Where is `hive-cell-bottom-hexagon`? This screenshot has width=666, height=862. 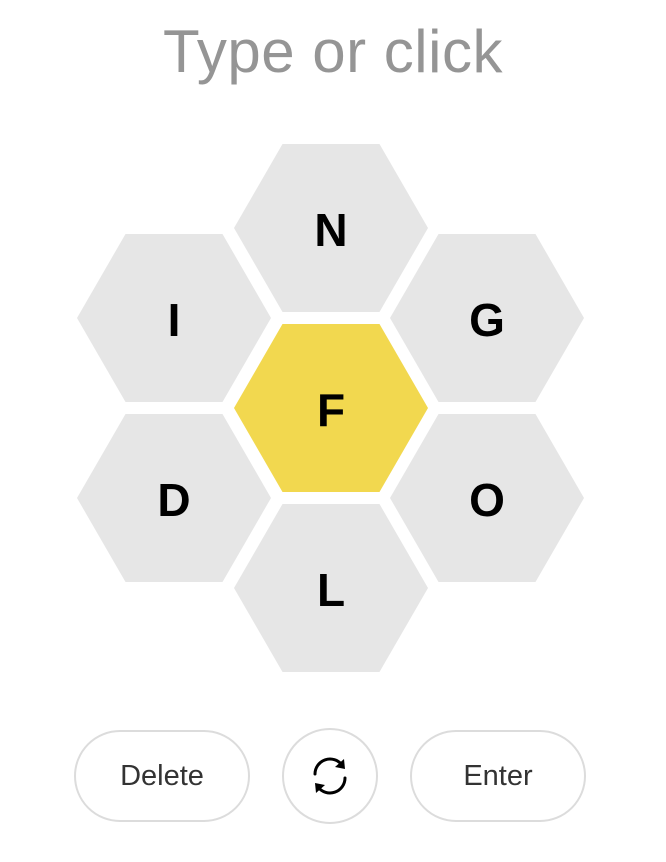 hive-cell-bottom-hexagon is located at coordinates (331, 588).